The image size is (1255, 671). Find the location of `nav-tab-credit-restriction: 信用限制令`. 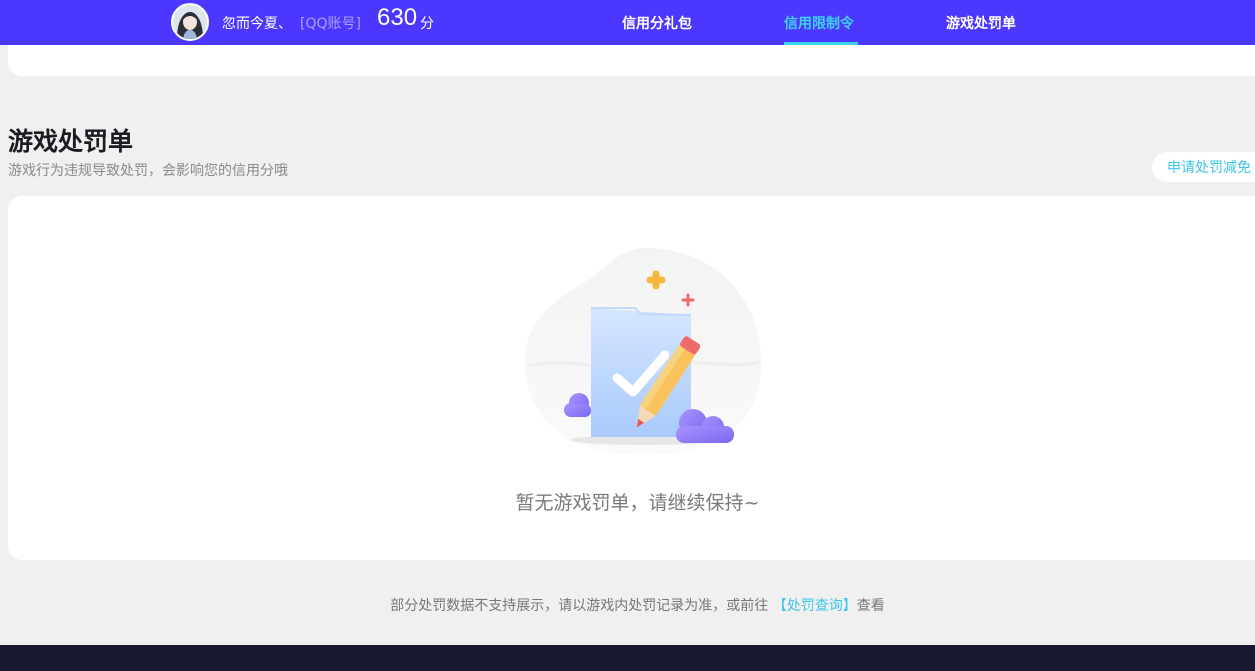

nav-tab-credit-restriction: 信用限制令 is located at coordinates (819, 23).